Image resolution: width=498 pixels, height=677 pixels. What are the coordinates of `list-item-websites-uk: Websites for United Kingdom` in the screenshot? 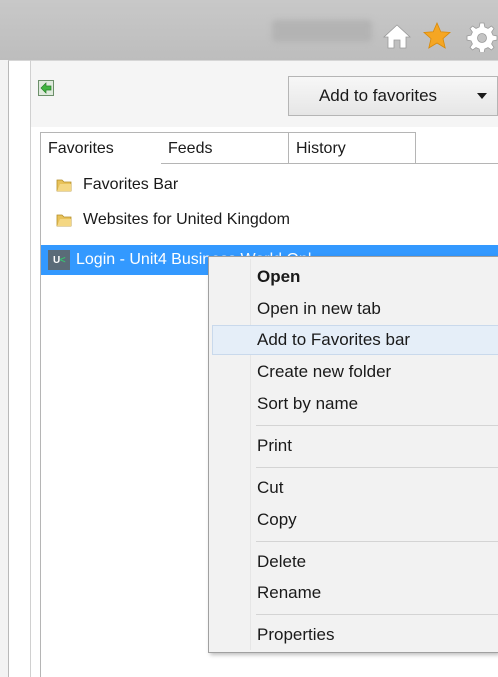 It's located at (269, 220).